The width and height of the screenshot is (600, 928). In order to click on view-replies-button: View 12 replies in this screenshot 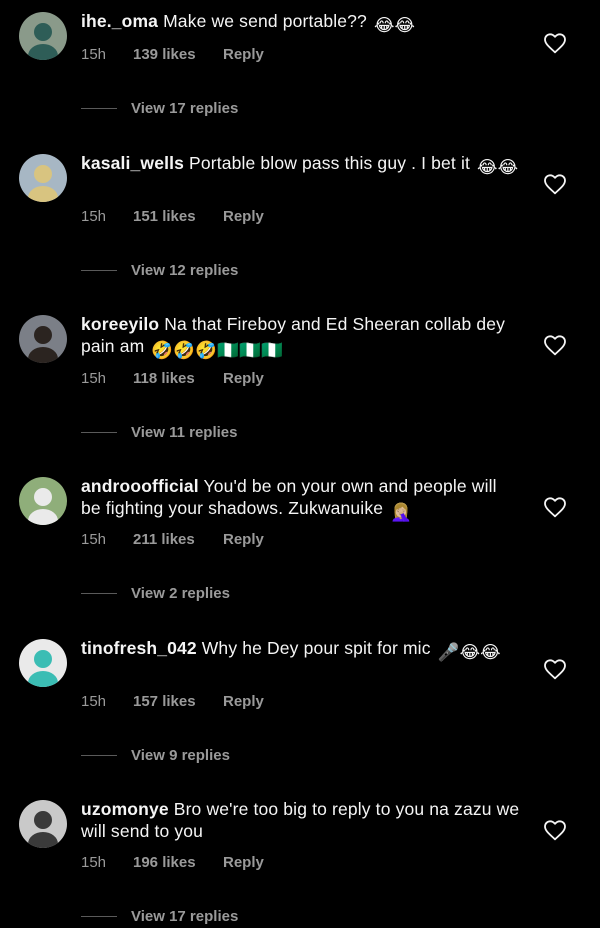, I will do `click(159, 270)`.